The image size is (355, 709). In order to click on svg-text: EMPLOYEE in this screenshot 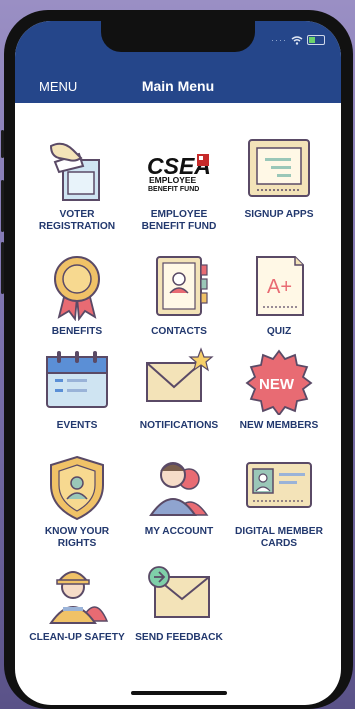, I will do `click(173, 180)`.